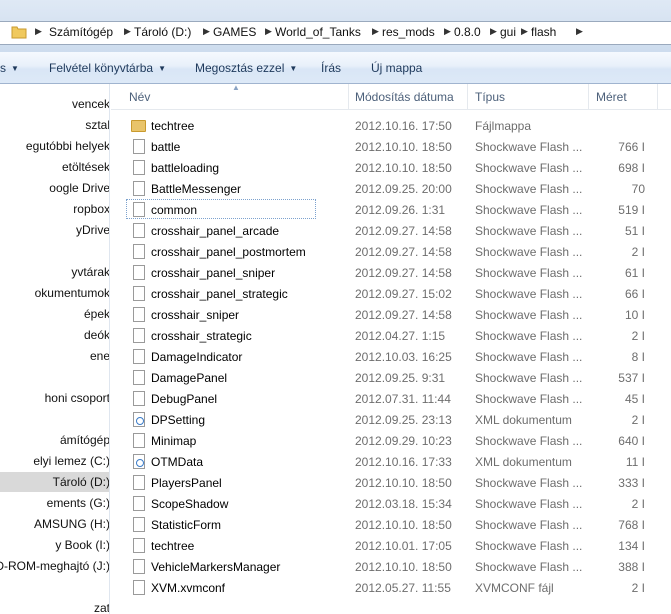 Image resolution: width=671 pixels, height=614 pixels. What do you see at coordinates (467, 32) in the screenshot?
I see `breadcrumb-segment: 0.8.0` at bounding box center [467, 32].